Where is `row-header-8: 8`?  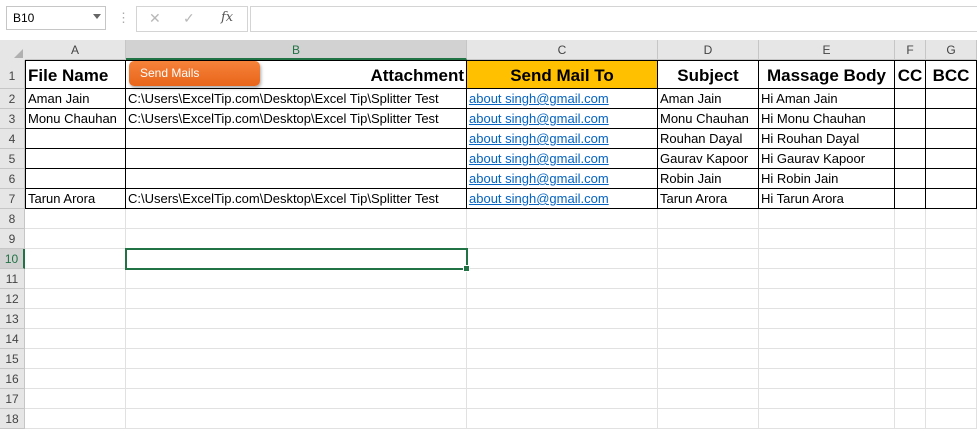
row-header-8: 8 is located at coordinates (12, 219).